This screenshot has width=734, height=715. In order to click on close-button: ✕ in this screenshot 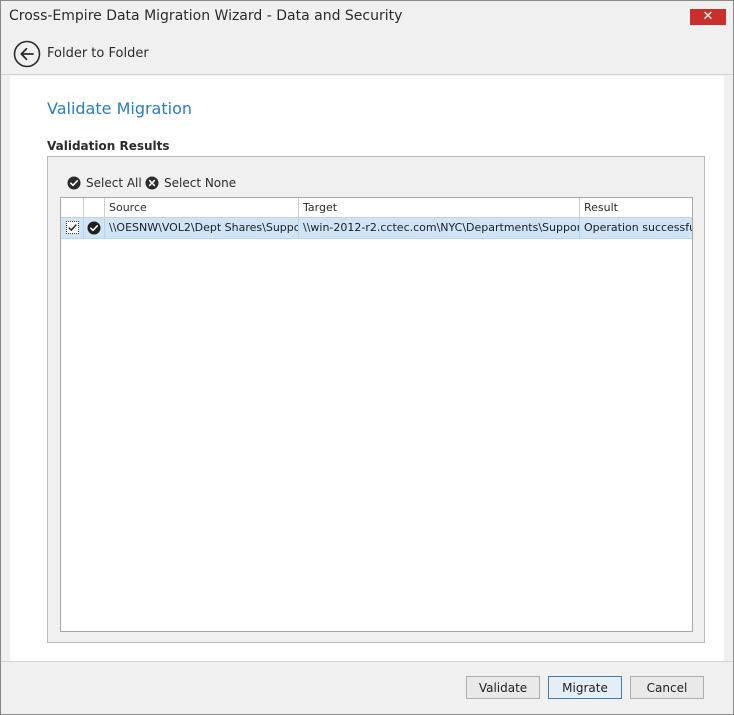, I will do `click(708, 17)`.